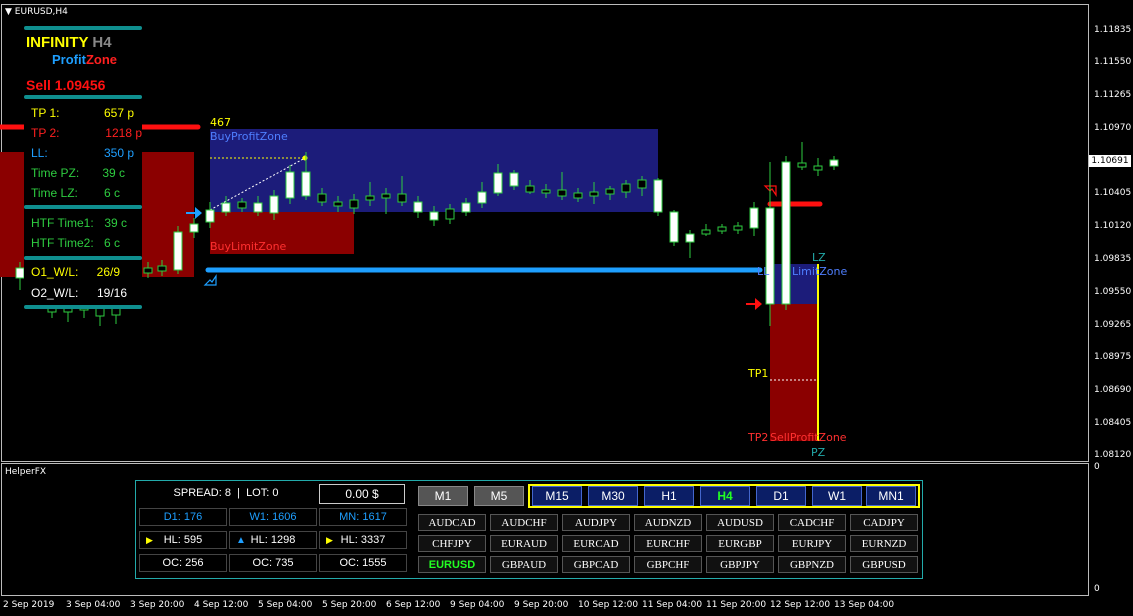 This screenshot has height=616, width=1133. What do you see at coordinates (668, 543) in the screenshot?
I see `symbol-button-eurchf: EURCHF` at bounding box center [668, 543].